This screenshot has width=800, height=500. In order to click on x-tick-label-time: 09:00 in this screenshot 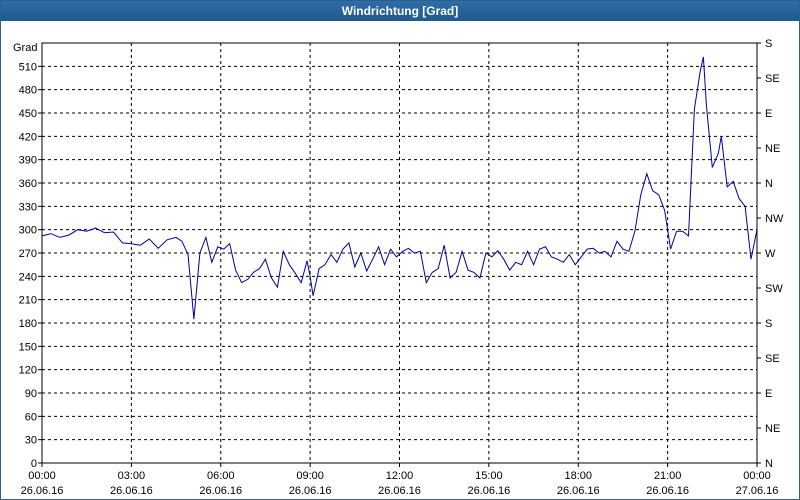, I will do `click(310, 476)`.